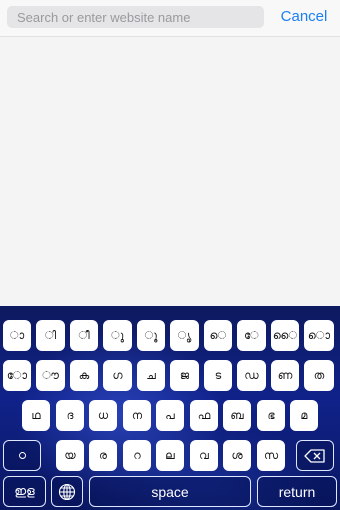 This screenshot has width=340, height=510. Describe the element at coordinates (70, 455) in the screenshot. I see `key: യ` at that location.